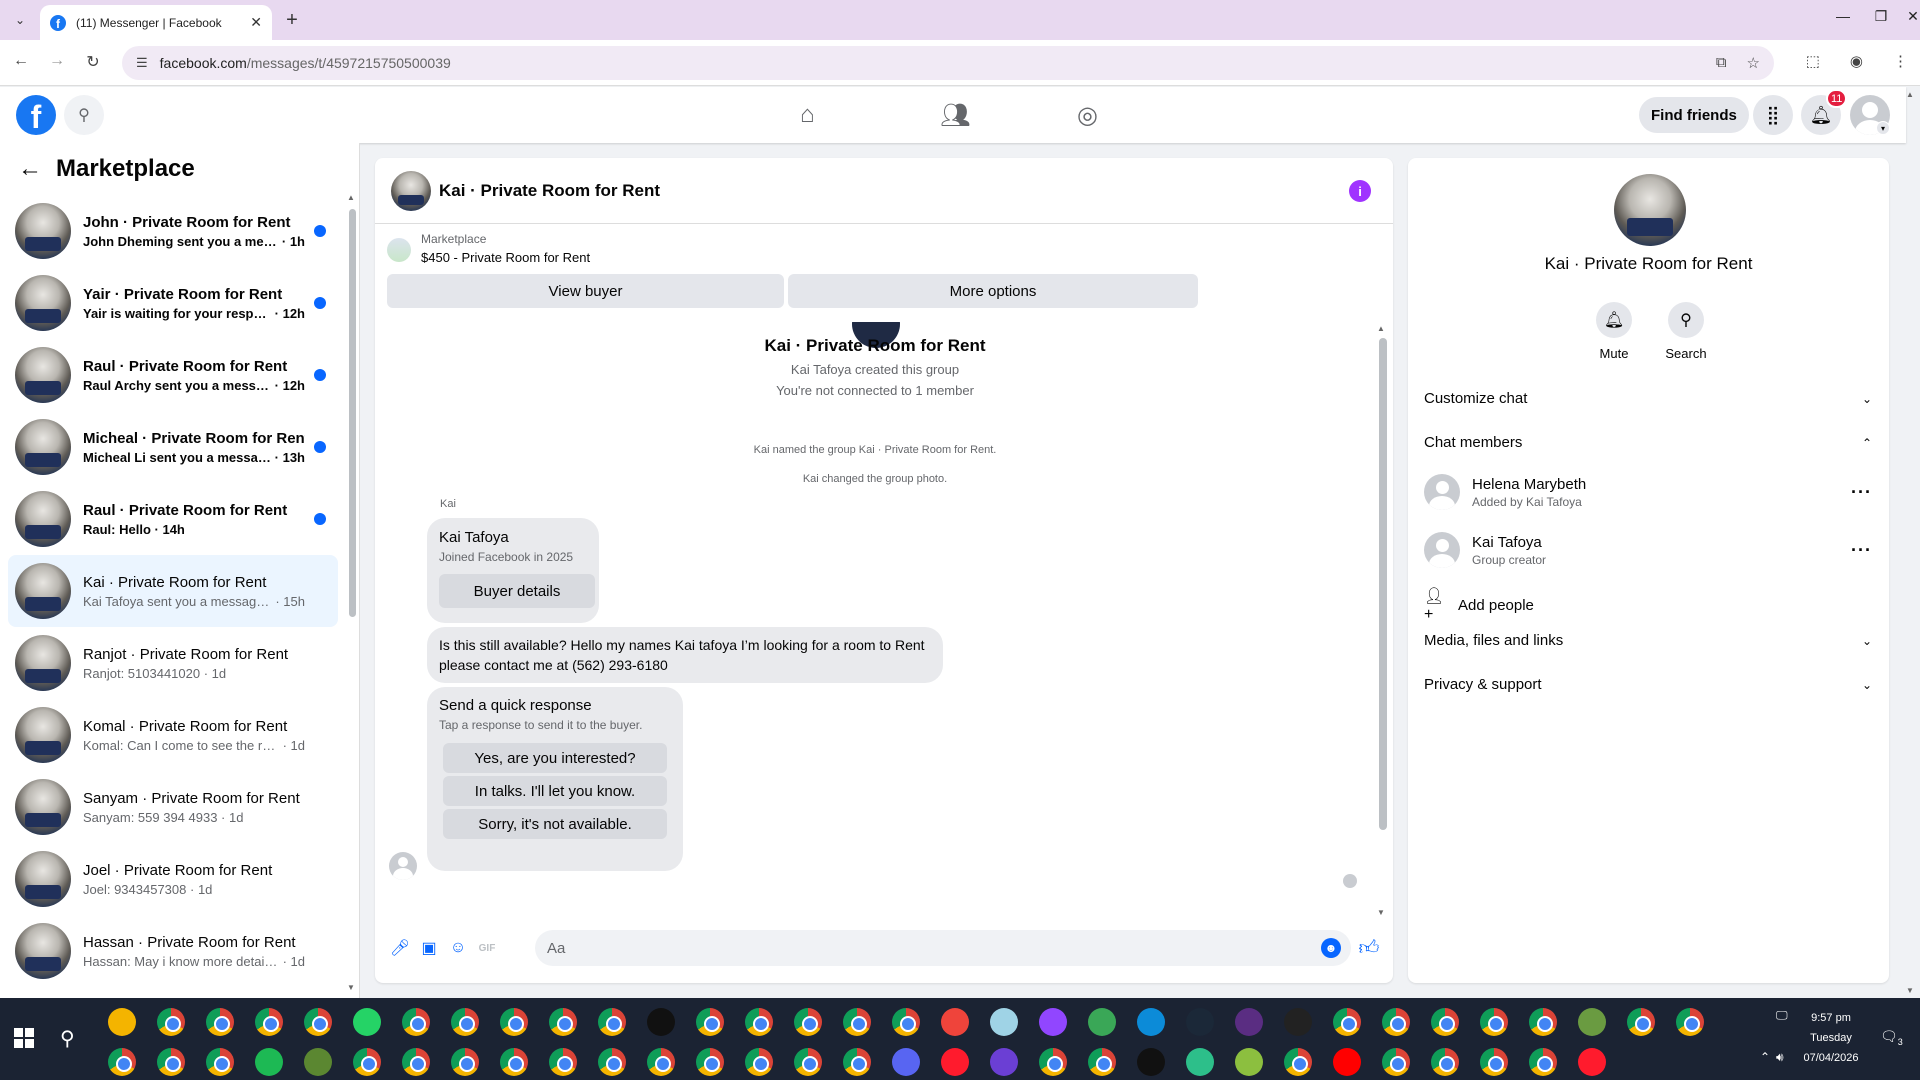 The image size is (1920, 1080). I want to click on quick-response-in-talks-button: In talks. I'll let you know., so click(555, 791).